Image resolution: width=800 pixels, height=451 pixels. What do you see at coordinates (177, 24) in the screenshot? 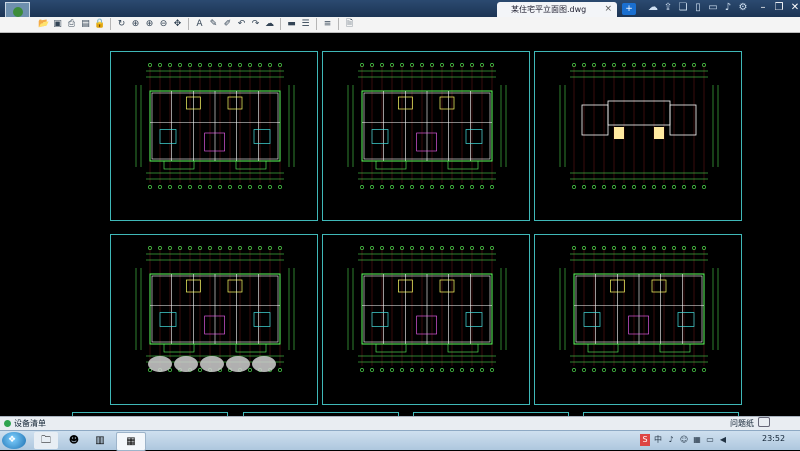
I see `pan-icon: ✥` at bounding box center [177, 24].